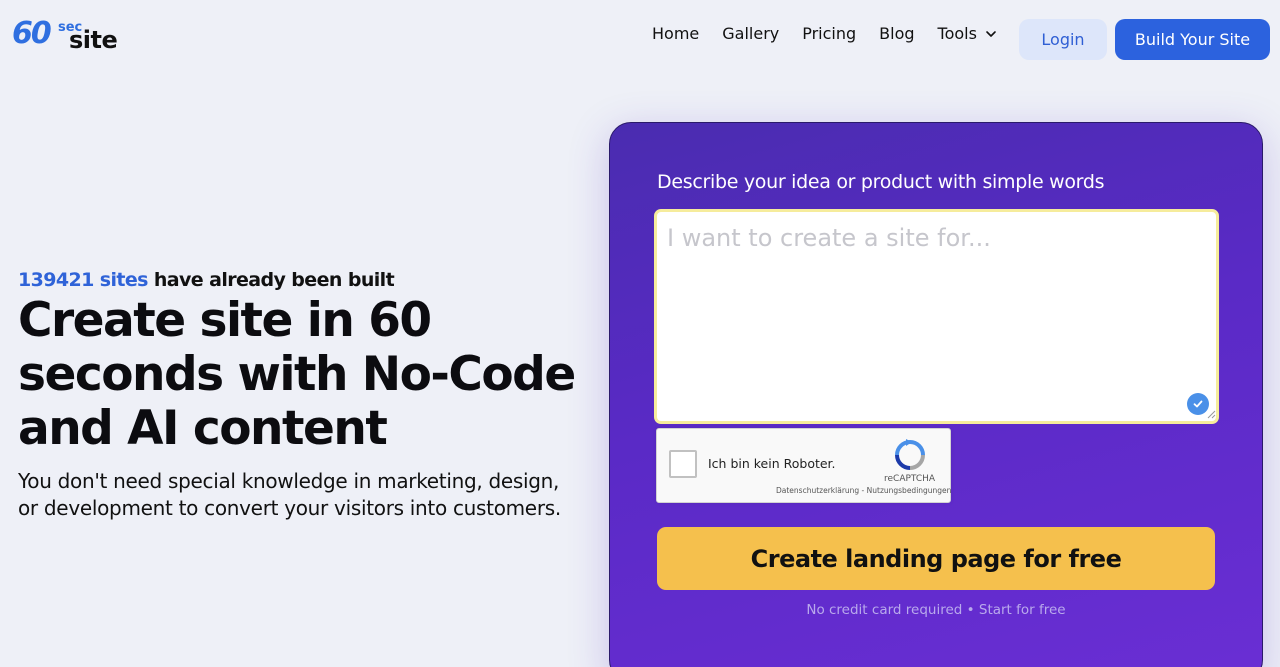 This screenshot has width=1280, height=667. Describe the element at coordinates (910, 479) in the screenshot. I see `recaptcha-brand: reCAPTCHA` at that location.